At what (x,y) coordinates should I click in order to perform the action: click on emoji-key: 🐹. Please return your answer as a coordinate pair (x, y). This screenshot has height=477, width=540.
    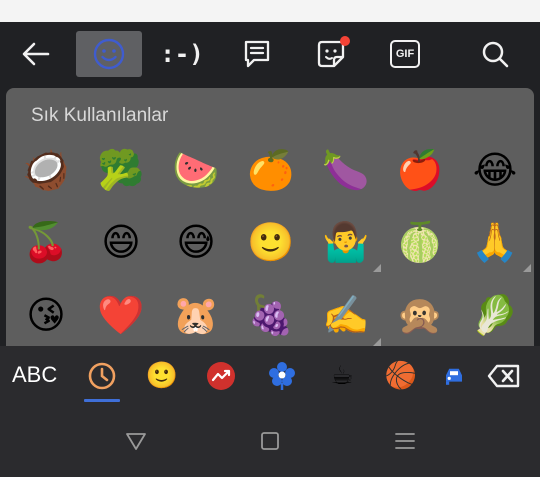
    Looking at the image, I should click on (196, 315).